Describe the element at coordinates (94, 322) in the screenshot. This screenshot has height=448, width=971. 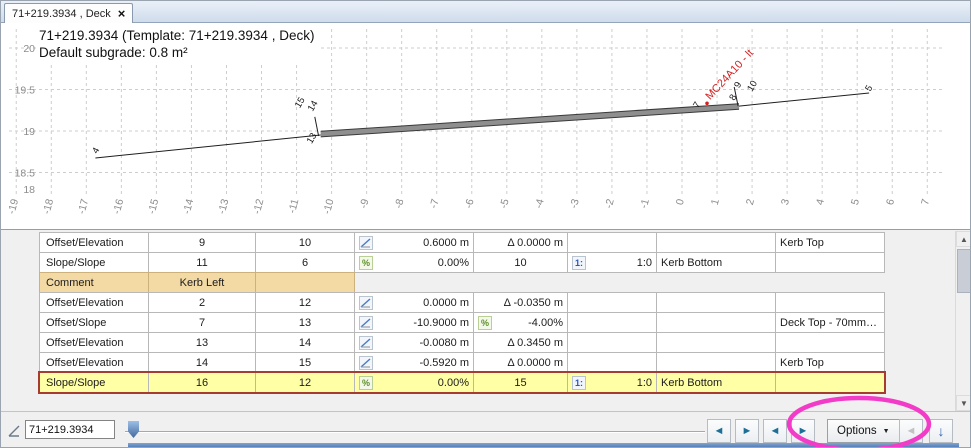
I see `row-type-cell: Offset/Slope` at that location.